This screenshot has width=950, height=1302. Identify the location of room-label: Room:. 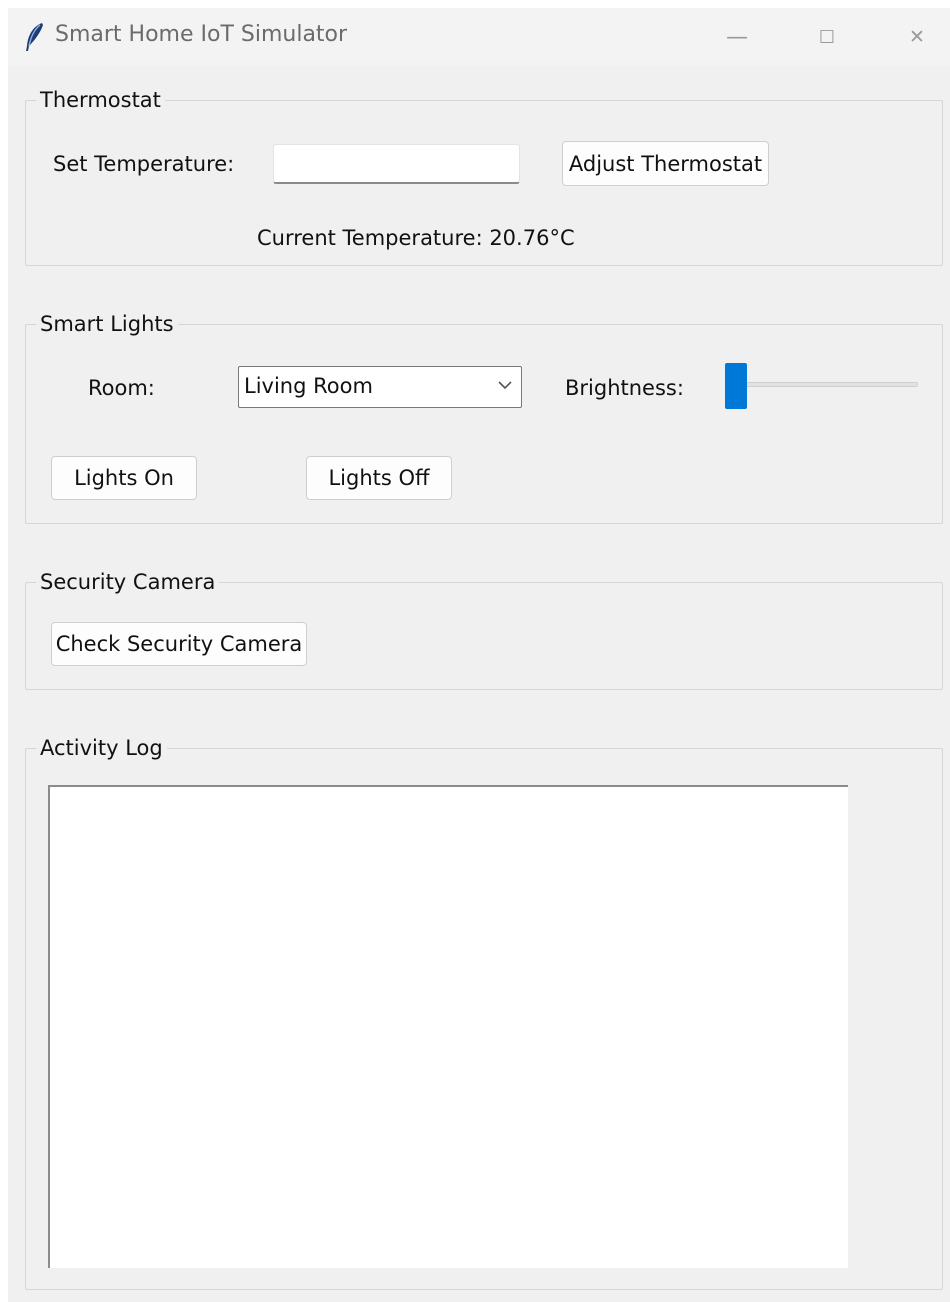
(121, 388).